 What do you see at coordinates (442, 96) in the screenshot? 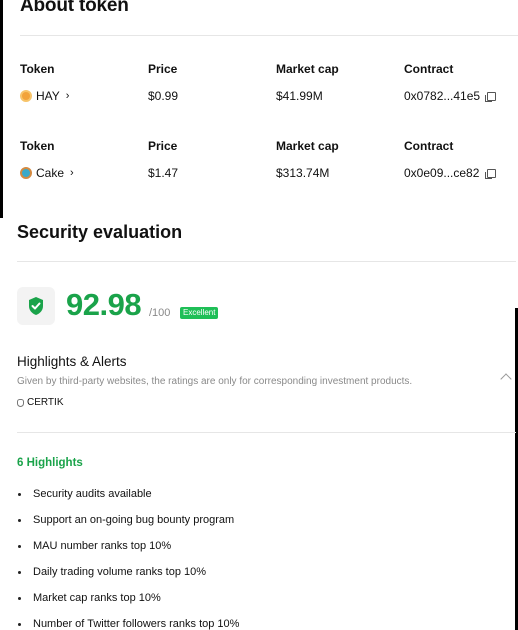
I see `contract-address: 0x0782...41e5` at bounding box center [442, 96].